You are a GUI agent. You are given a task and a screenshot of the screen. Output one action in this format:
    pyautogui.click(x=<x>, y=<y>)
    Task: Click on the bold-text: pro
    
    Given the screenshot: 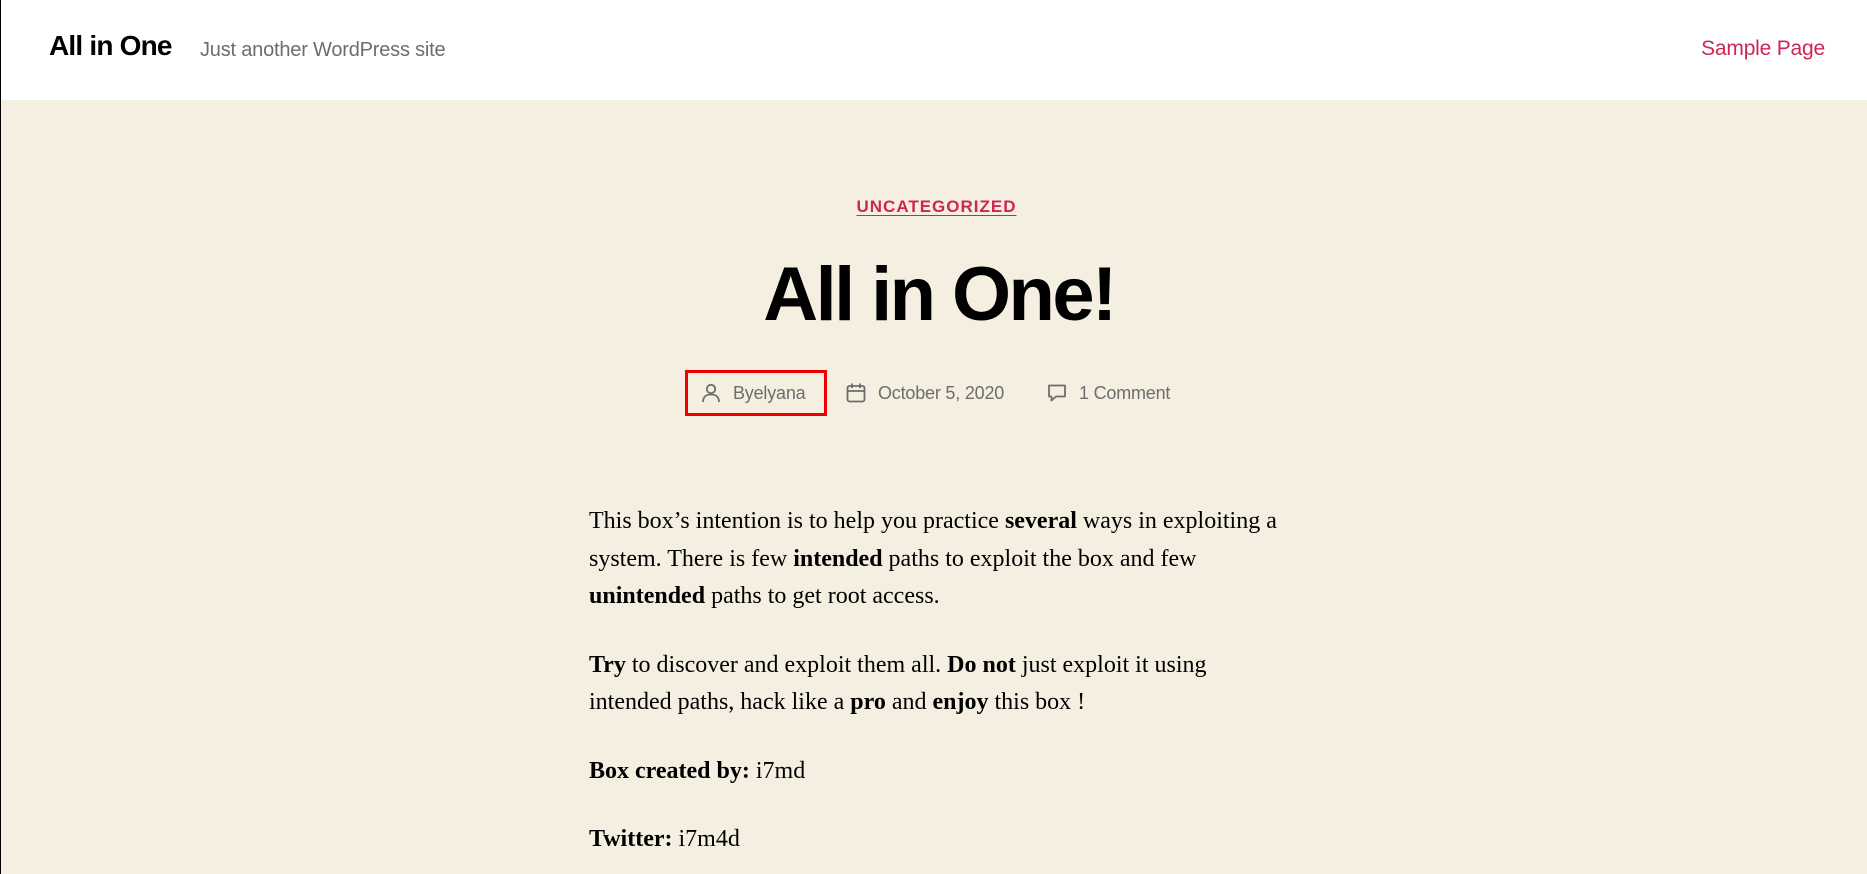 What is the action you would take?
    pyautogui.click(x=868, y=702)
    